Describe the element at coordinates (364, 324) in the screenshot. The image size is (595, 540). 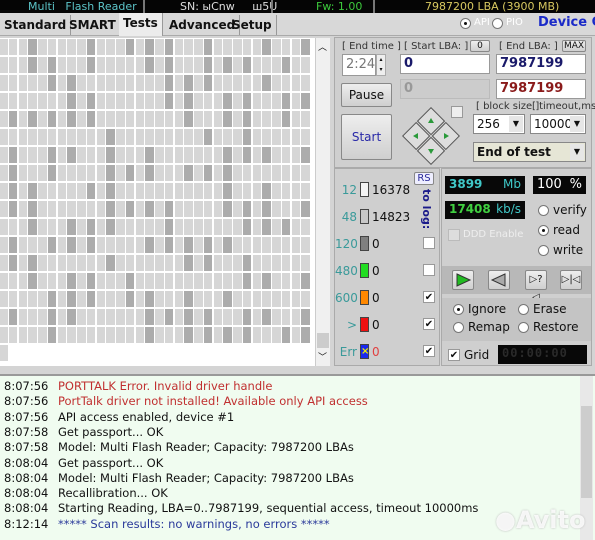
I see `latency-swatch` at that location.